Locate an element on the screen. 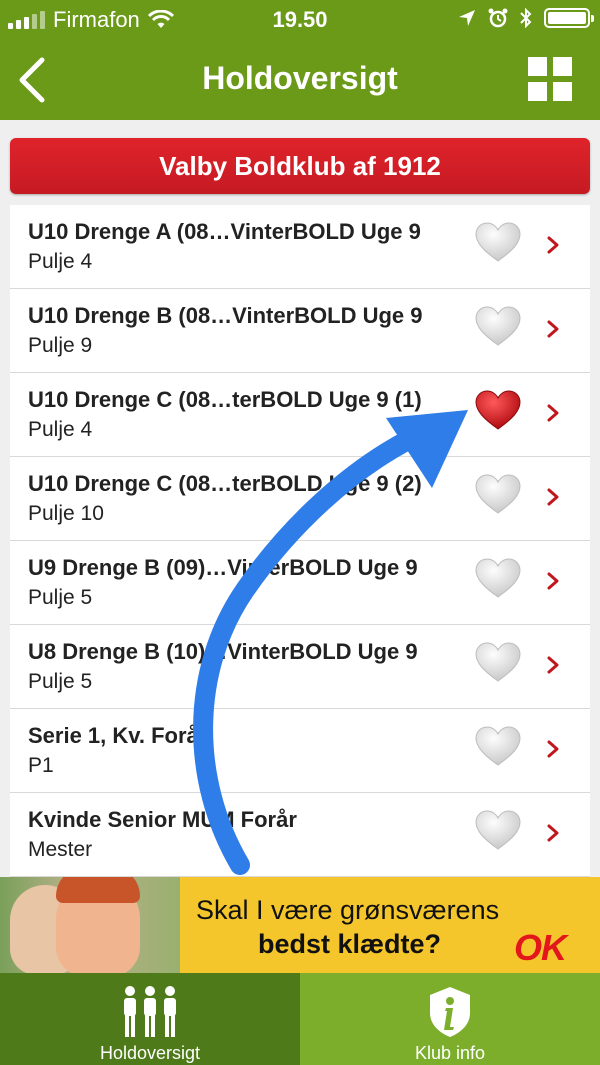 Image resolution: width=600 pixels, height=1065 pixels. tab-bar: Holdoversigt Klub info is located at coordinates (300, 1019).